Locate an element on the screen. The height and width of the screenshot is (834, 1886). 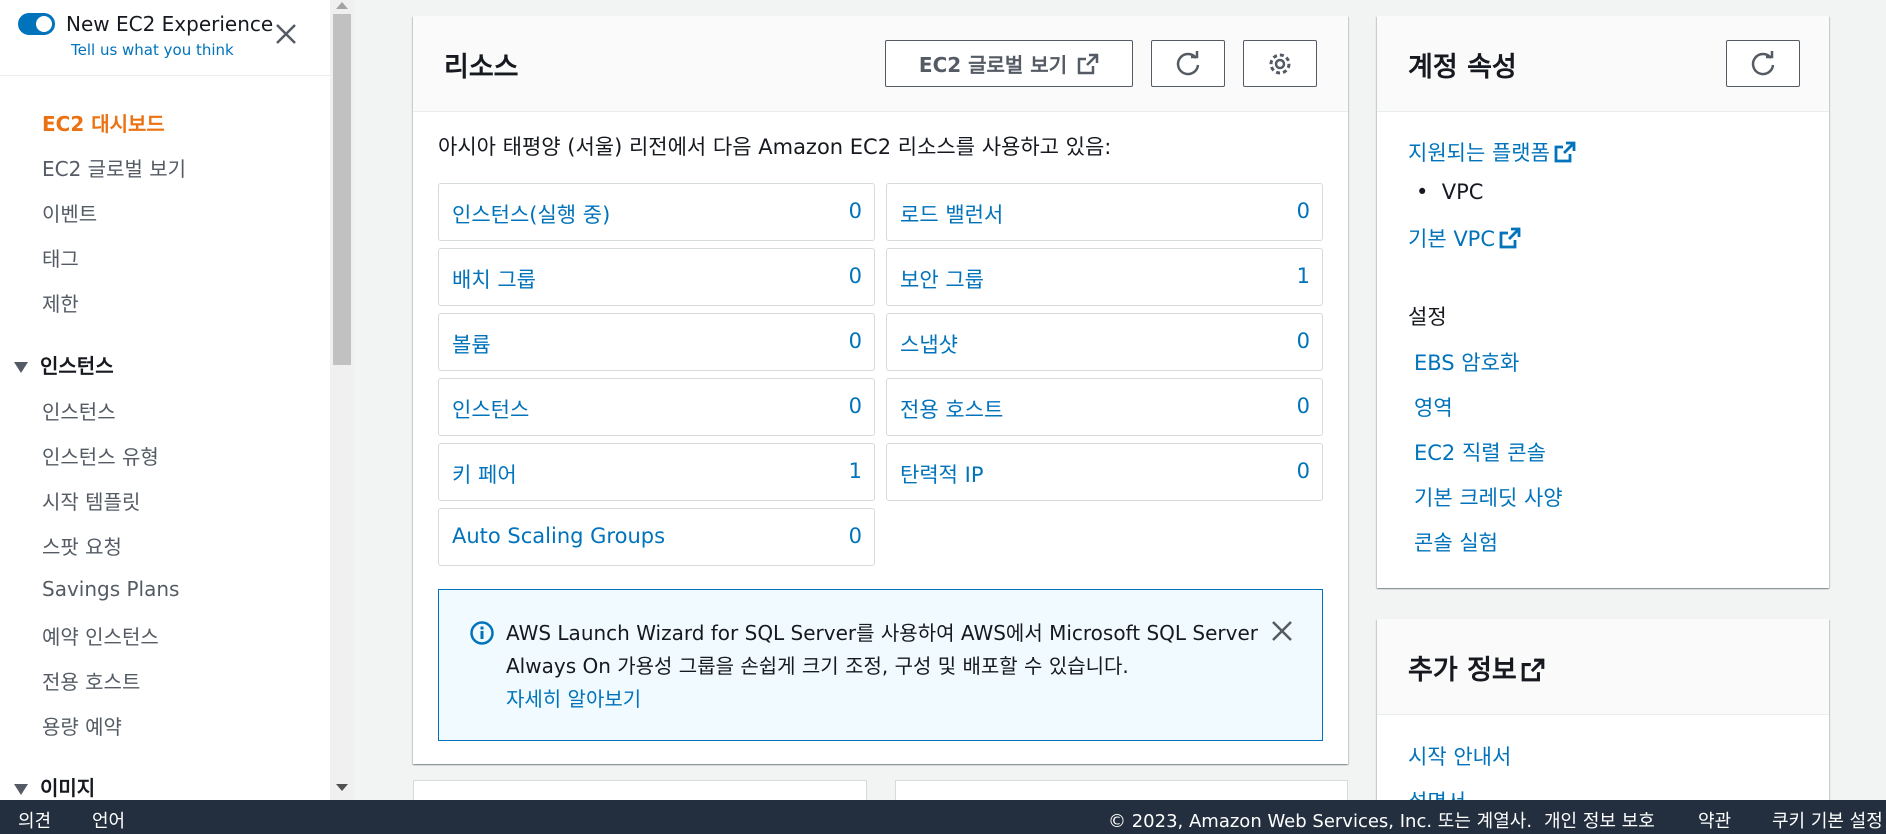
sidebar-item-instance-types: 인스턴스 유형 is located at coordinates (100, 455).